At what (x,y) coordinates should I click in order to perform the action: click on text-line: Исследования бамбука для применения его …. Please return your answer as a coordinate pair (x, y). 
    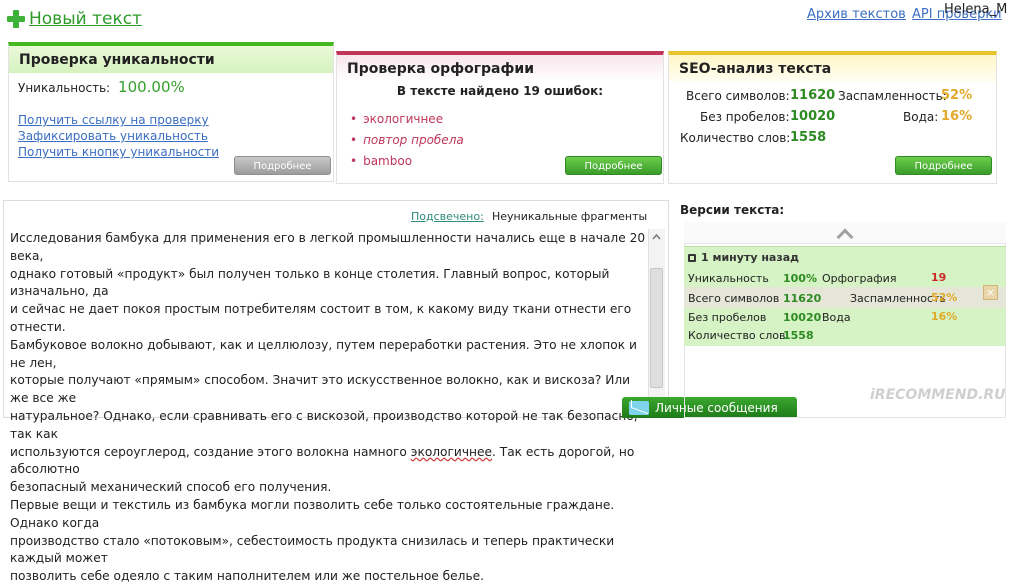
    Looking at the image, I should click on (328, 247).